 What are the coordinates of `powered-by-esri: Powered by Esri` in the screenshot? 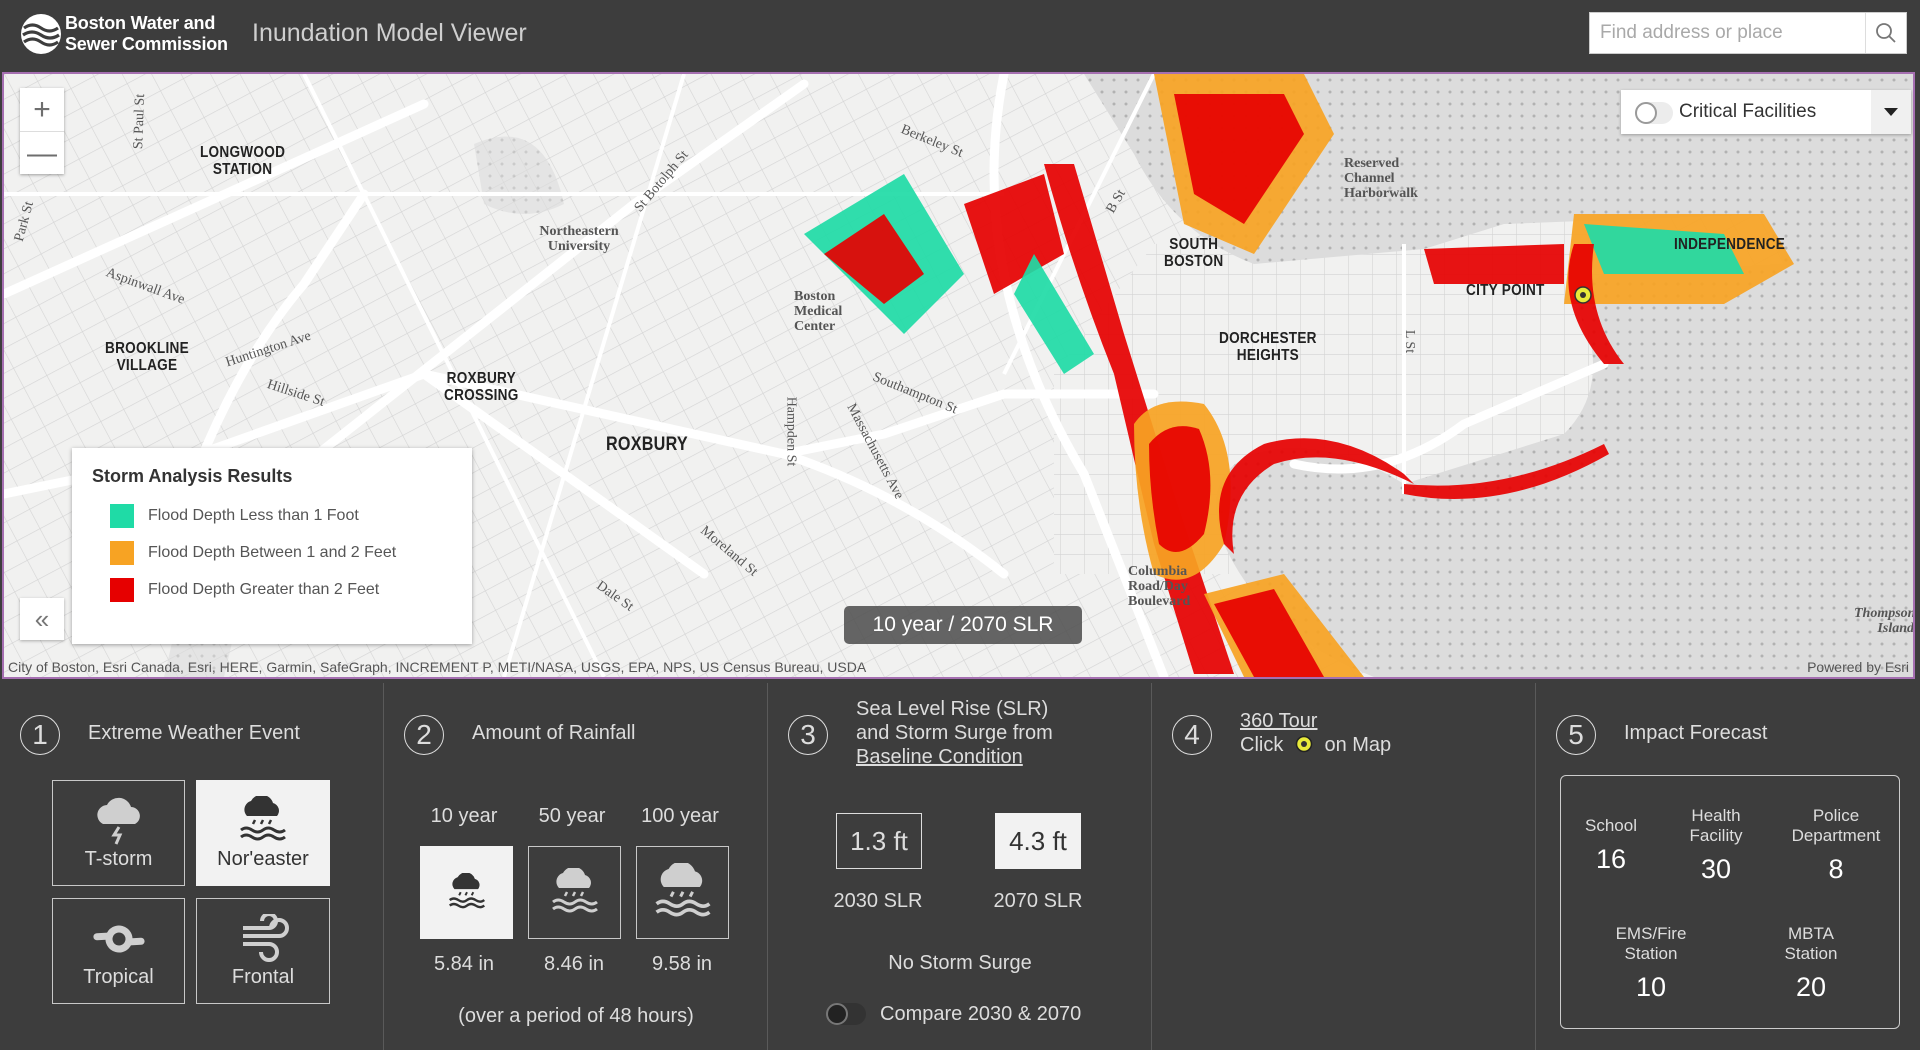 It's located at (1858, 667).